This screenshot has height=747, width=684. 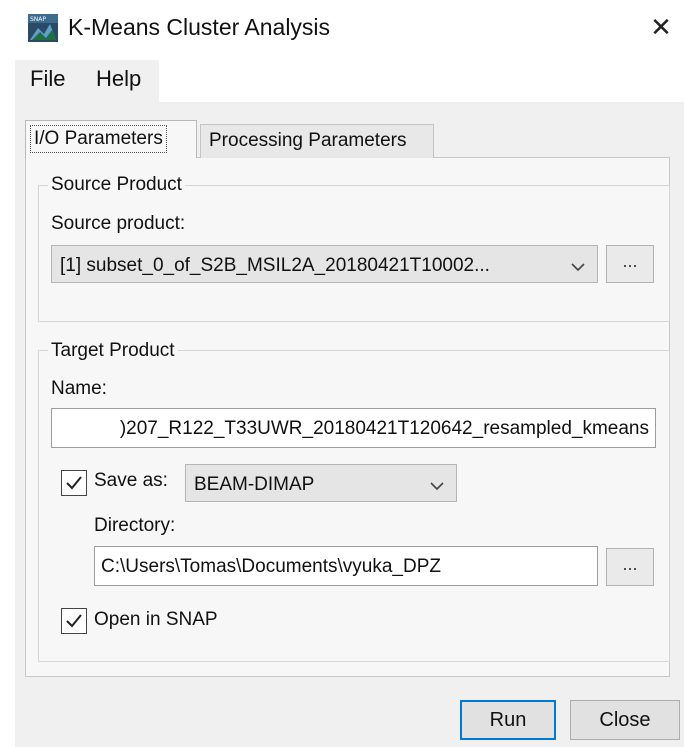 I want to click on save-as-checkbox, so click(x=74, y=483).